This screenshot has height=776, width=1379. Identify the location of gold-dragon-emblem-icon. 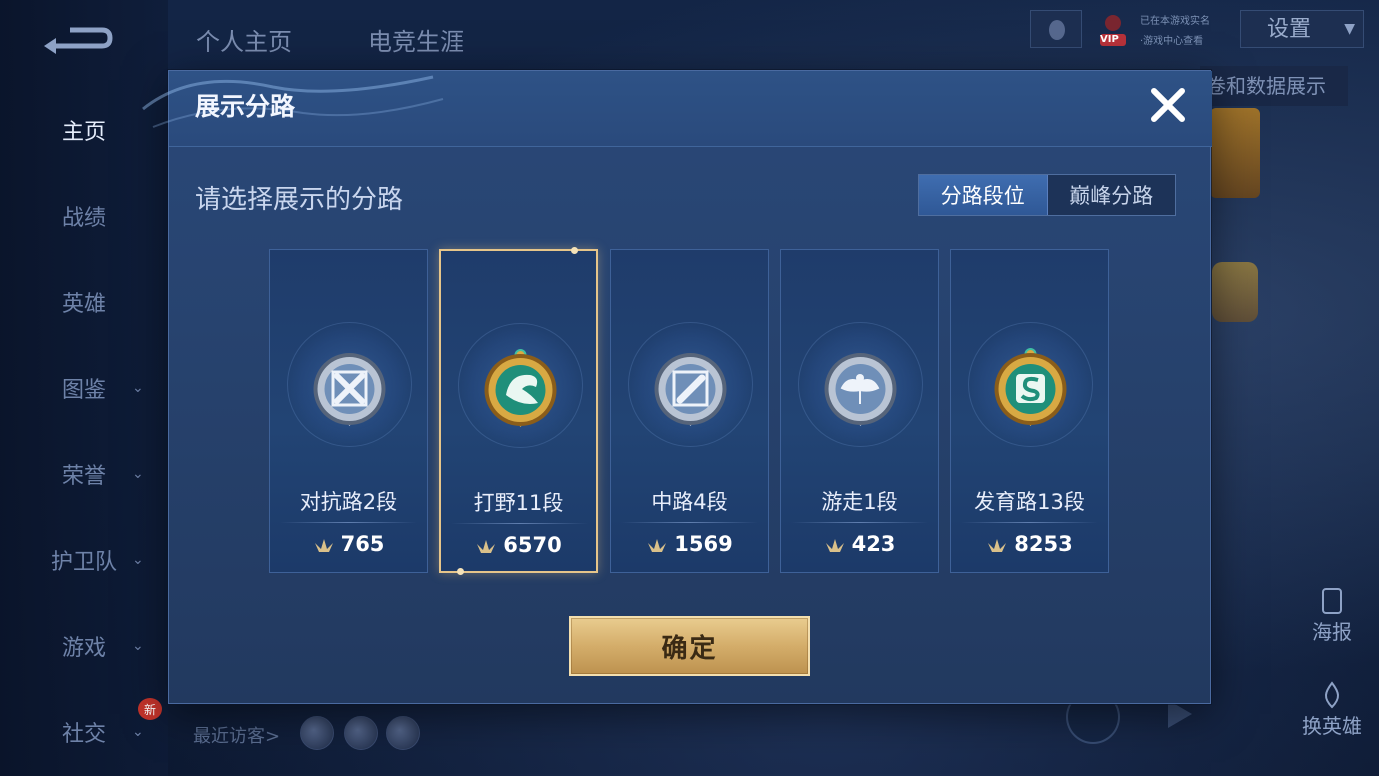
(520, 391).